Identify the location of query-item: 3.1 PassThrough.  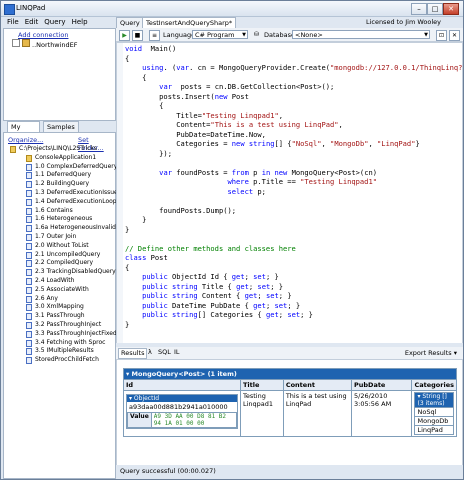
(59, 316).